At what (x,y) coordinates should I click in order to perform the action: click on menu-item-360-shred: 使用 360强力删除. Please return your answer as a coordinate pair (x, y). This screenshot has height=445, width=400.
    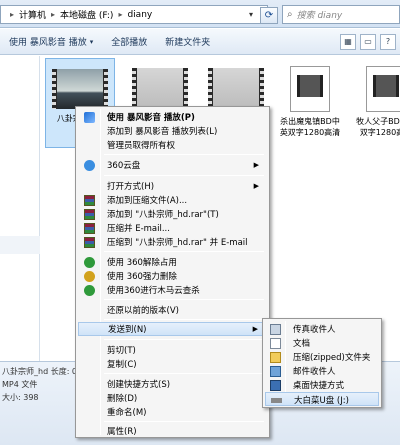
    Looking at the image, I should click on (172, 276).